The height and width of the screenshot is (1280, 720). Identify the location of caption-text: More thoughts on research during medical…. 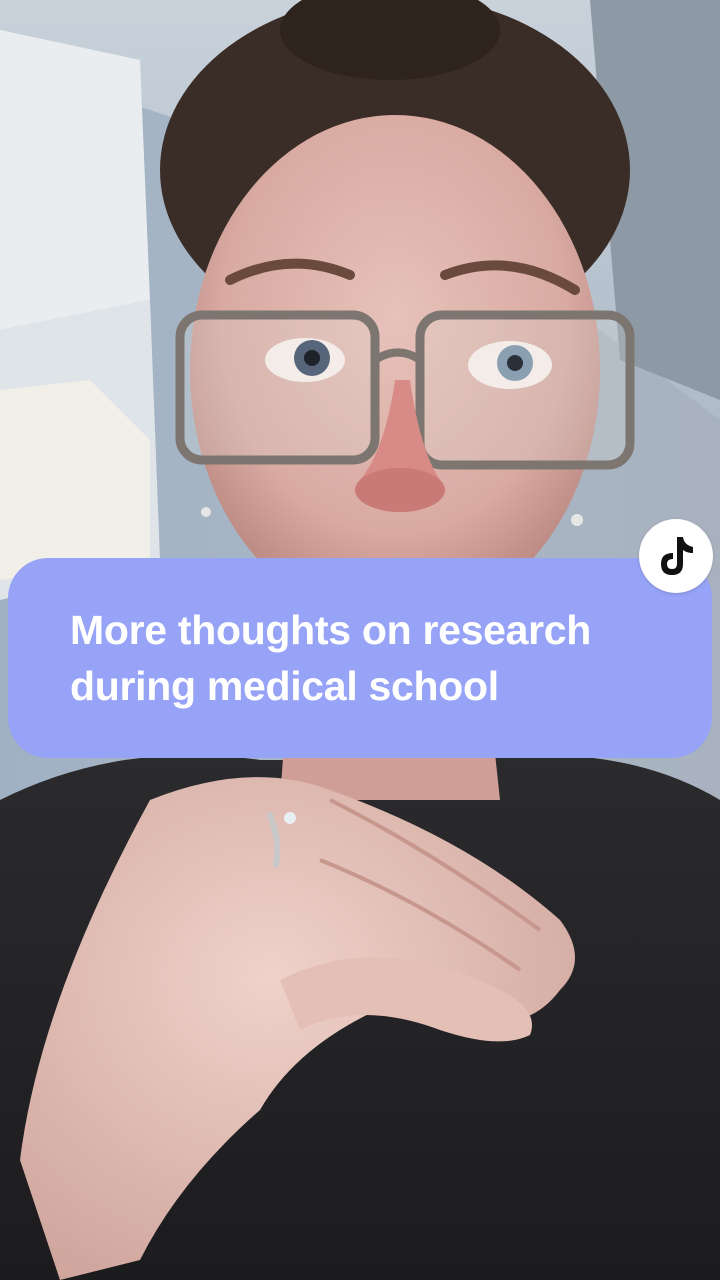
(331, 658).